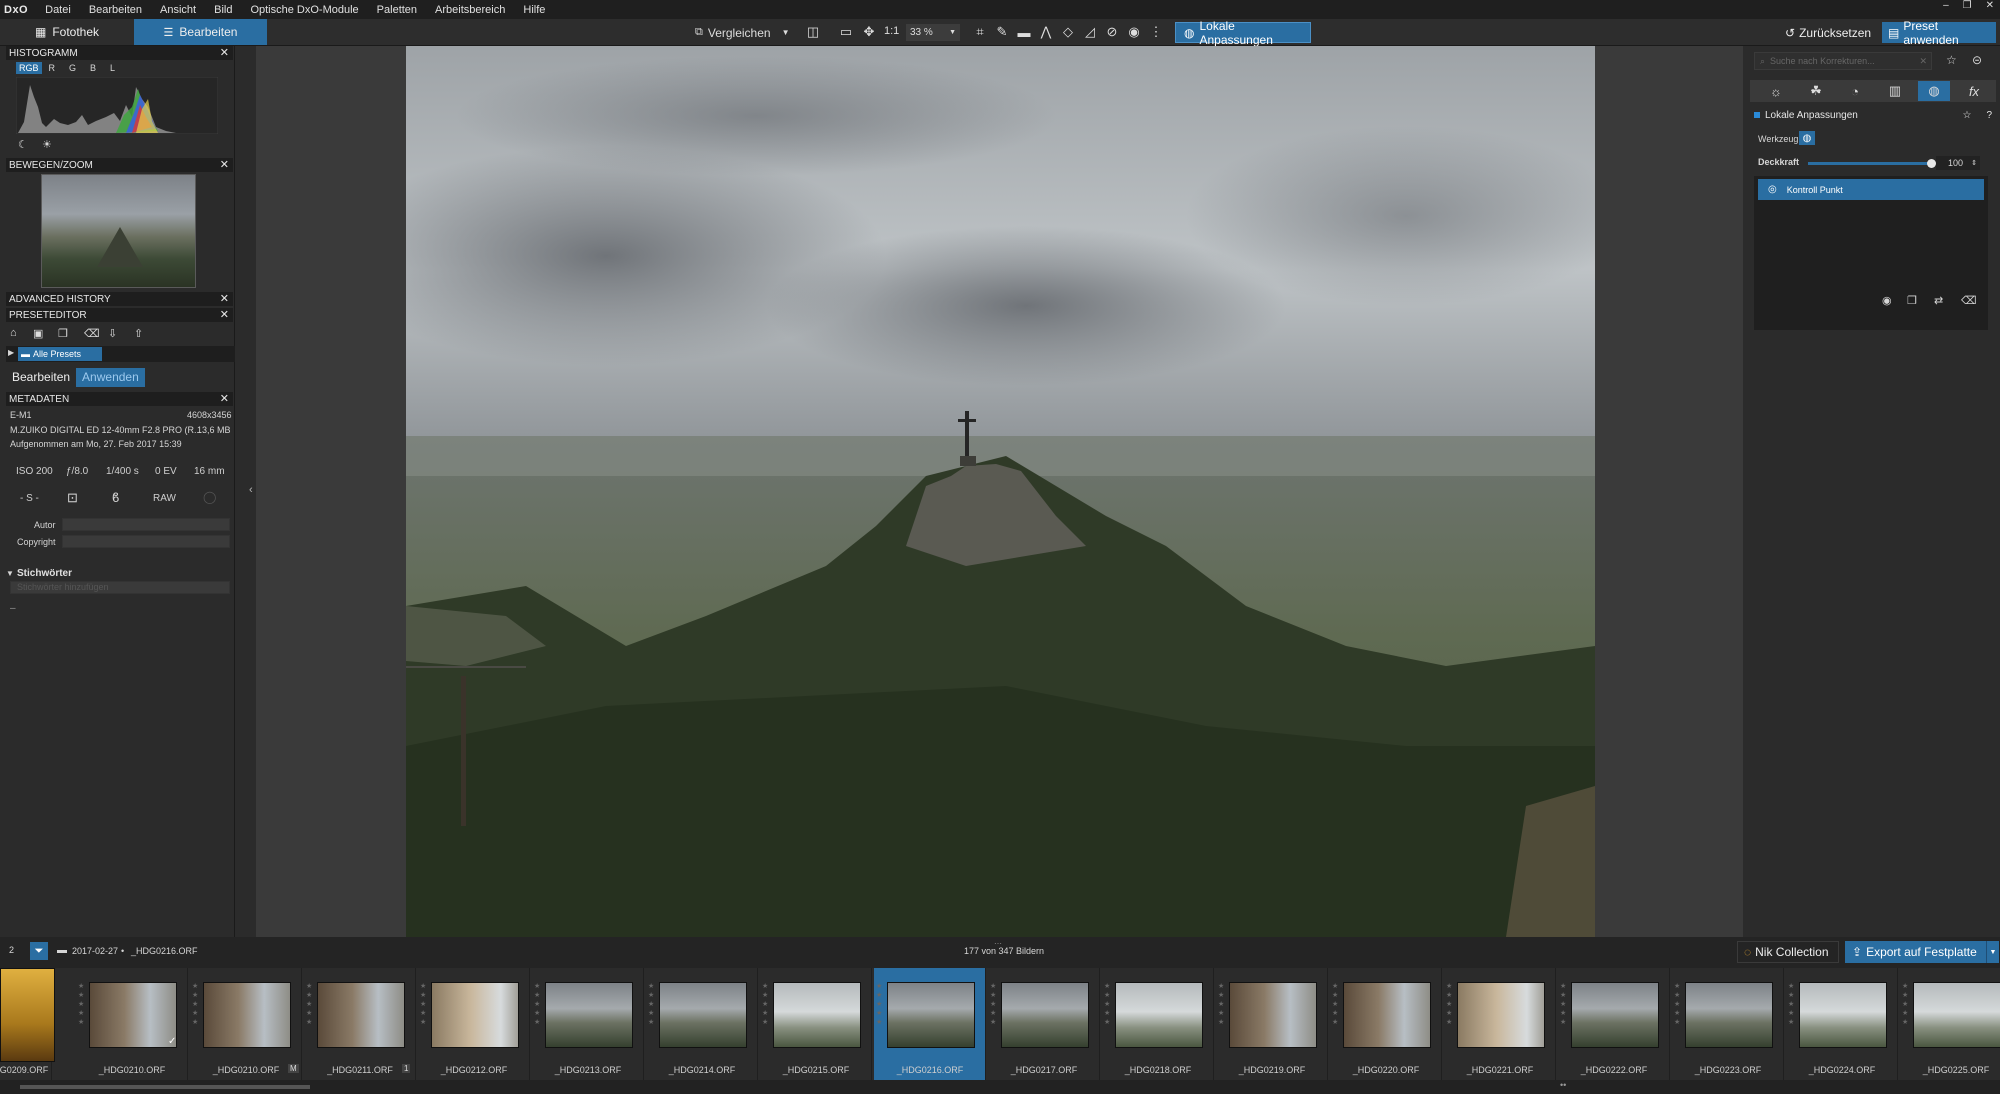  Describe the element at coordinates (304, 10) in the screenshot. I see `menu-item-optische-module: Optische DxO-Module` at that location.